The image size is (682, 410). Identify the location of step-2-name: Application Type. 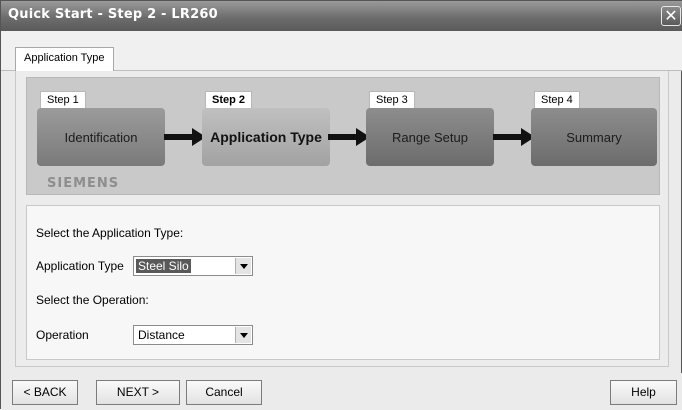
(266, 137).